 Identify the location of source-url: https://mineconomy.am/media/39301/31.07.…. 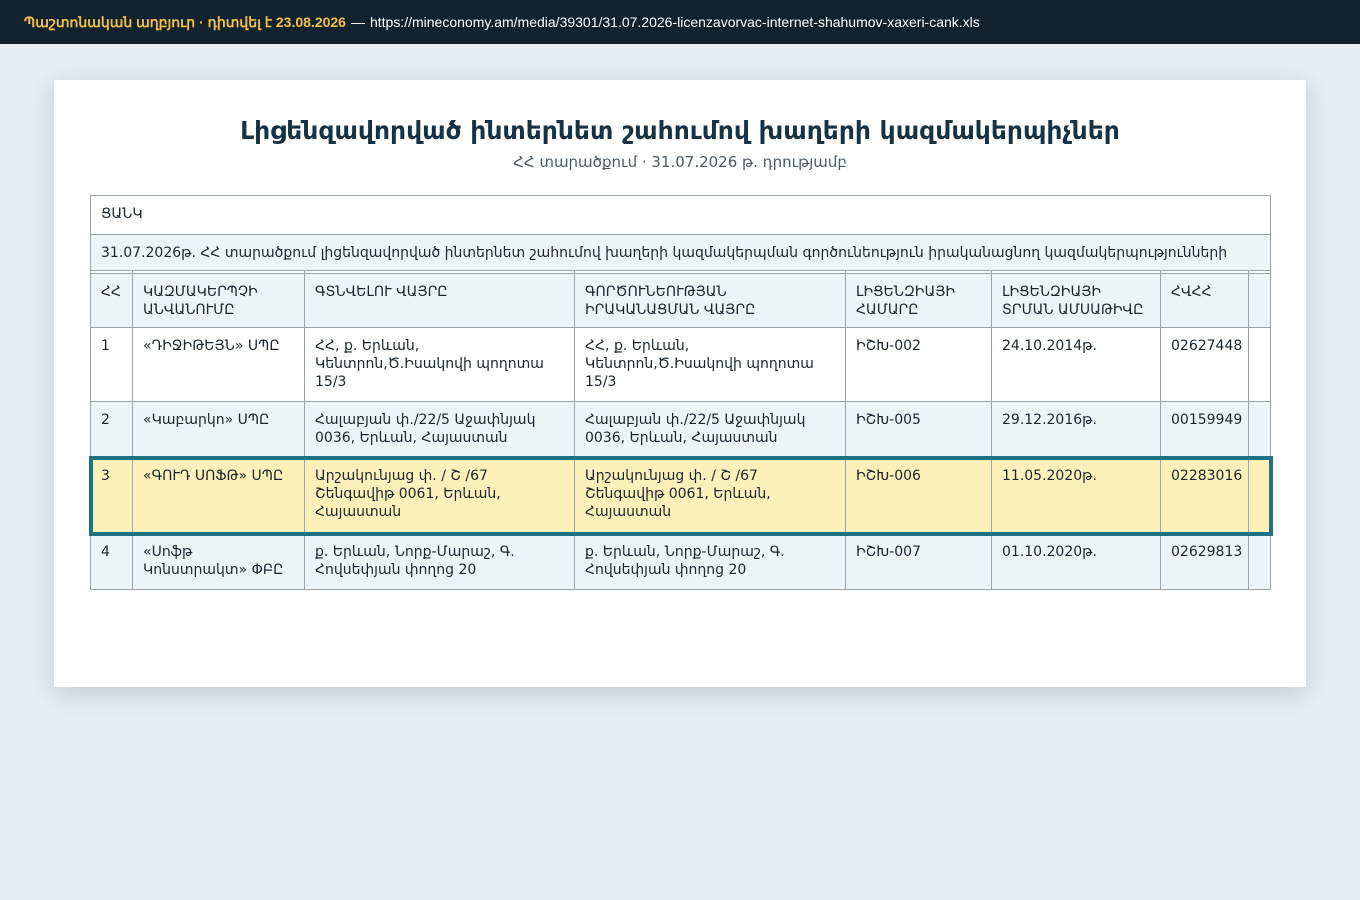
(675, 22).